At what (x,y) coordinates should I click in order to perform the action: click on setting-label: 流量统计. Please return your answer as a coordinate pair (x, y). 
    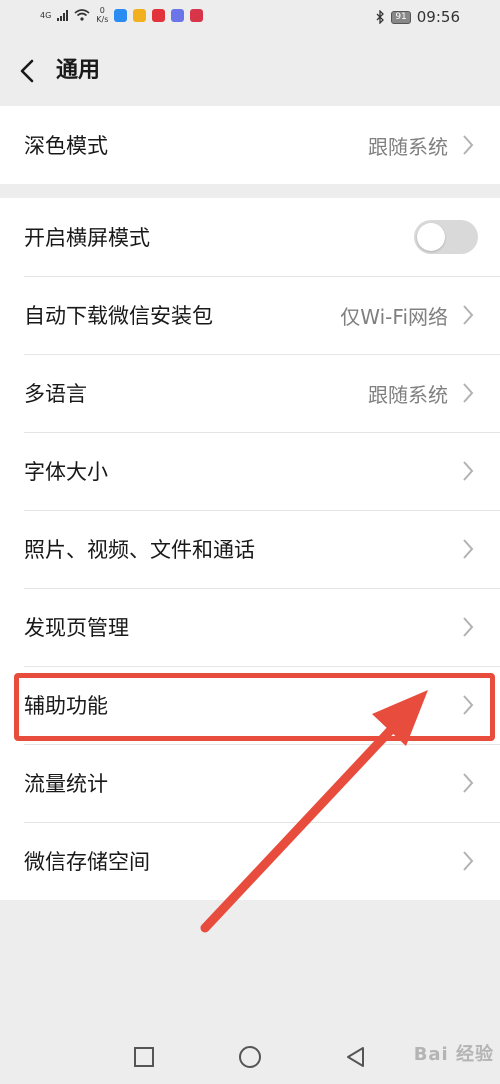
    Looking at the image, I should click on (66, 784).